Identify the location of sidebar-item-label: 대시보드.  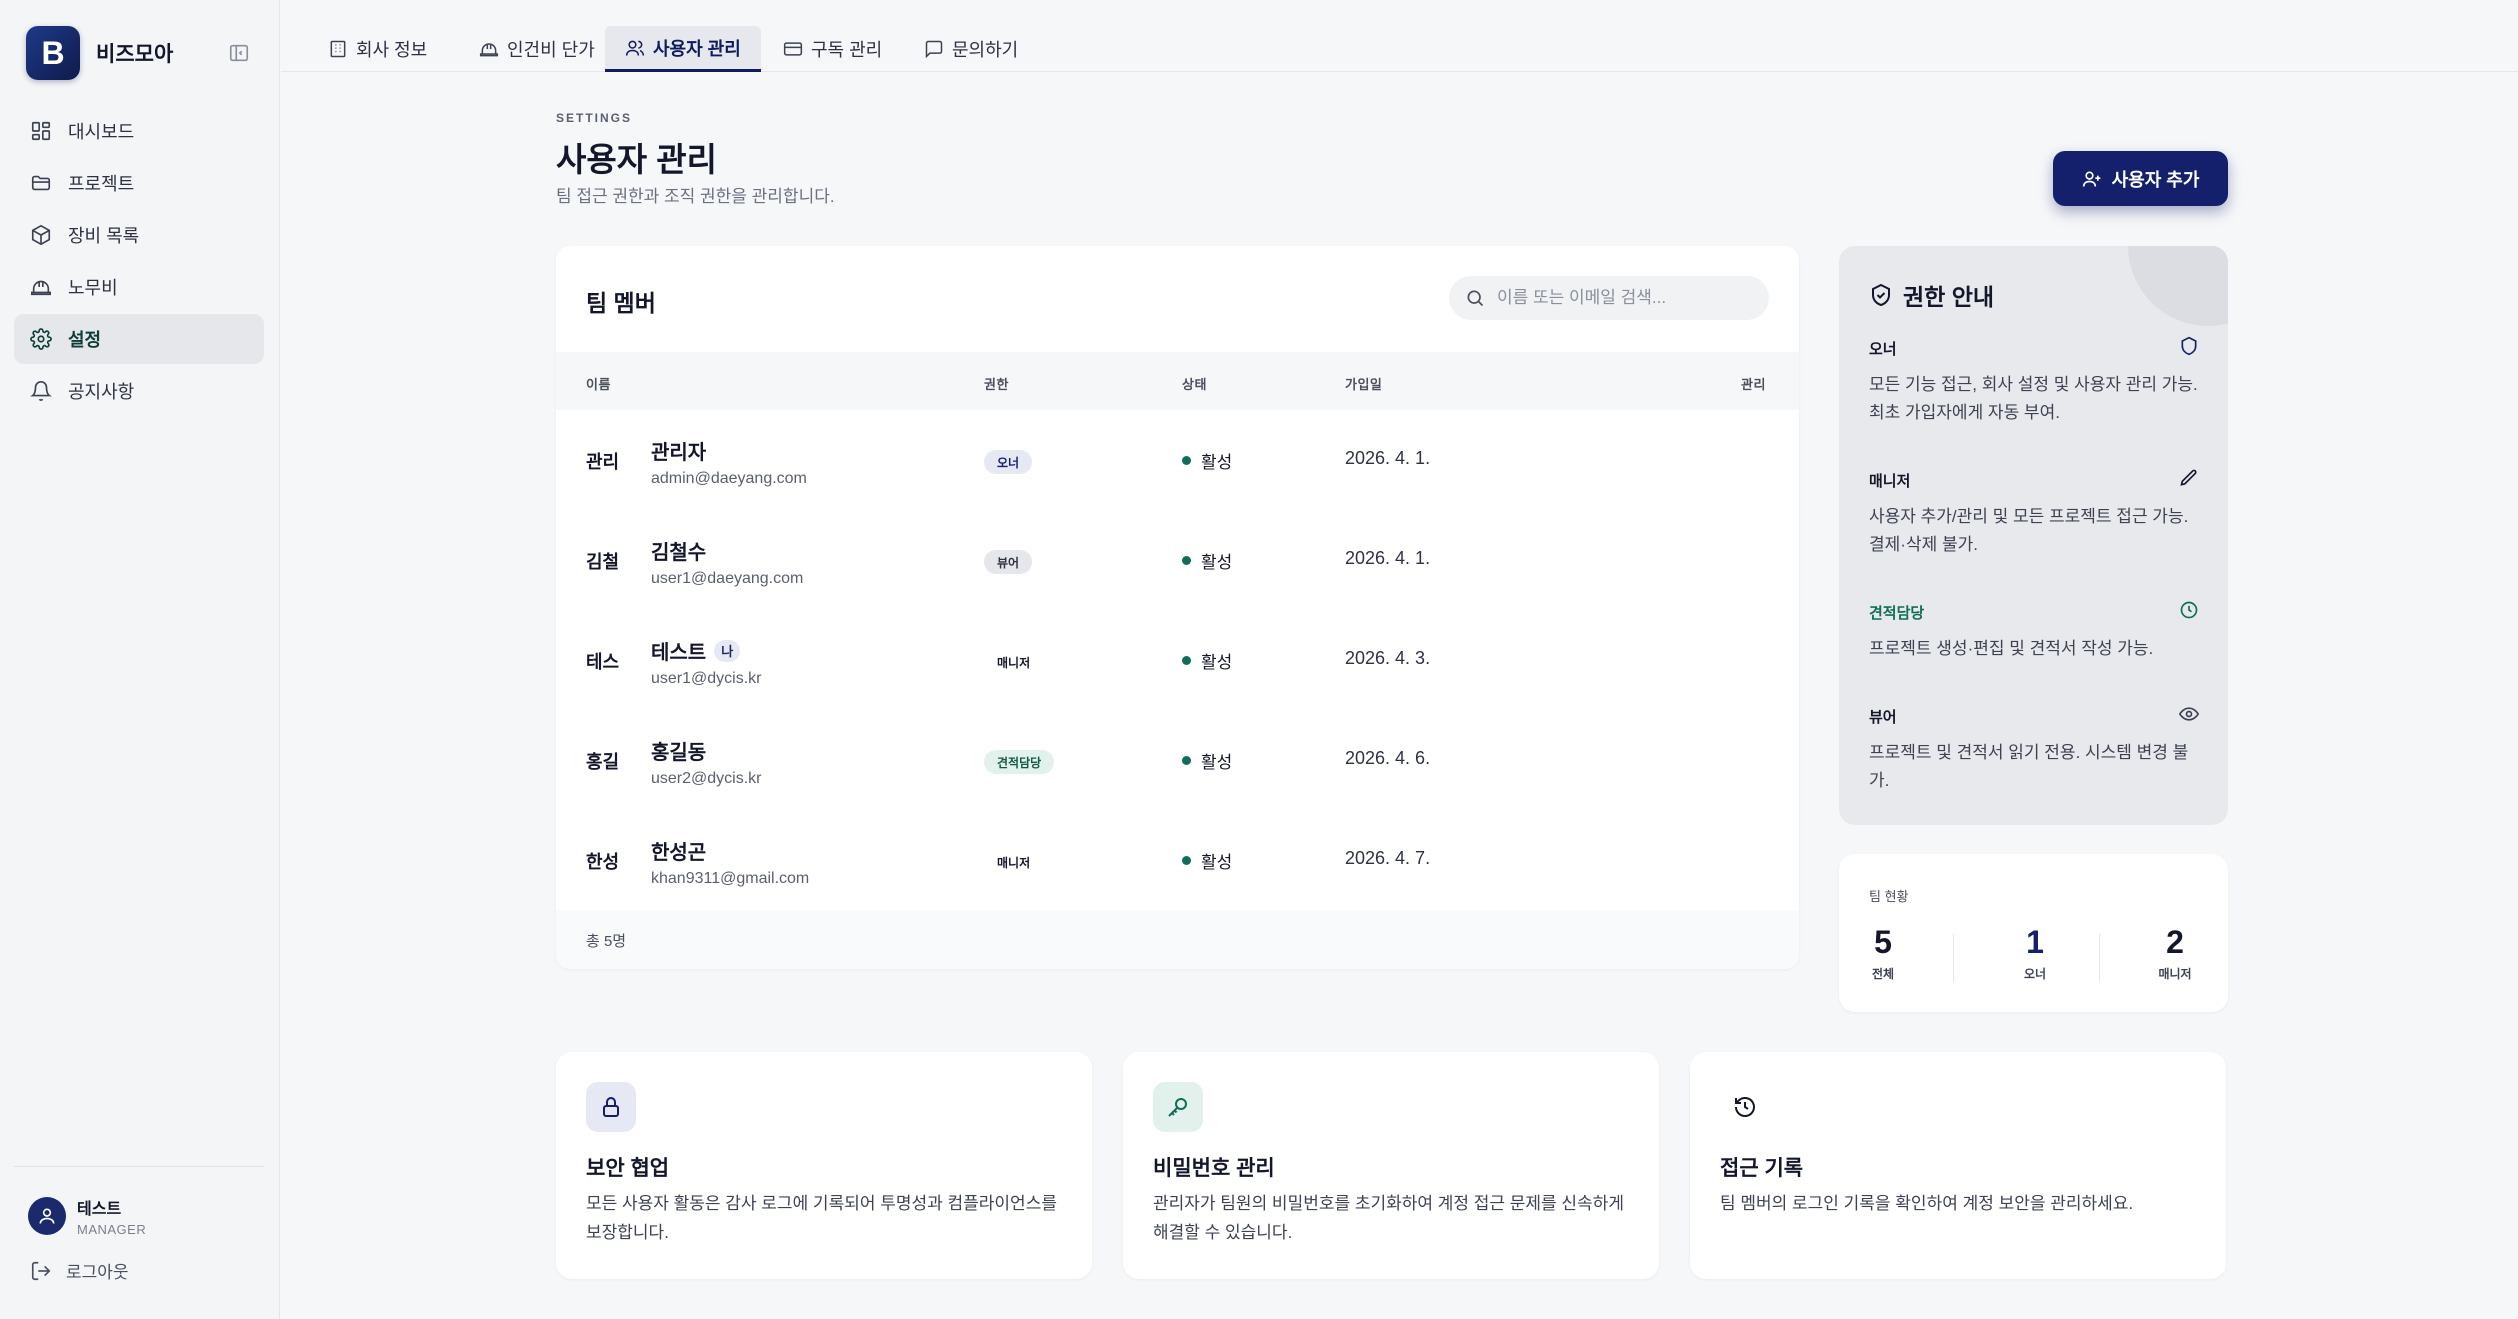
(101, 132).